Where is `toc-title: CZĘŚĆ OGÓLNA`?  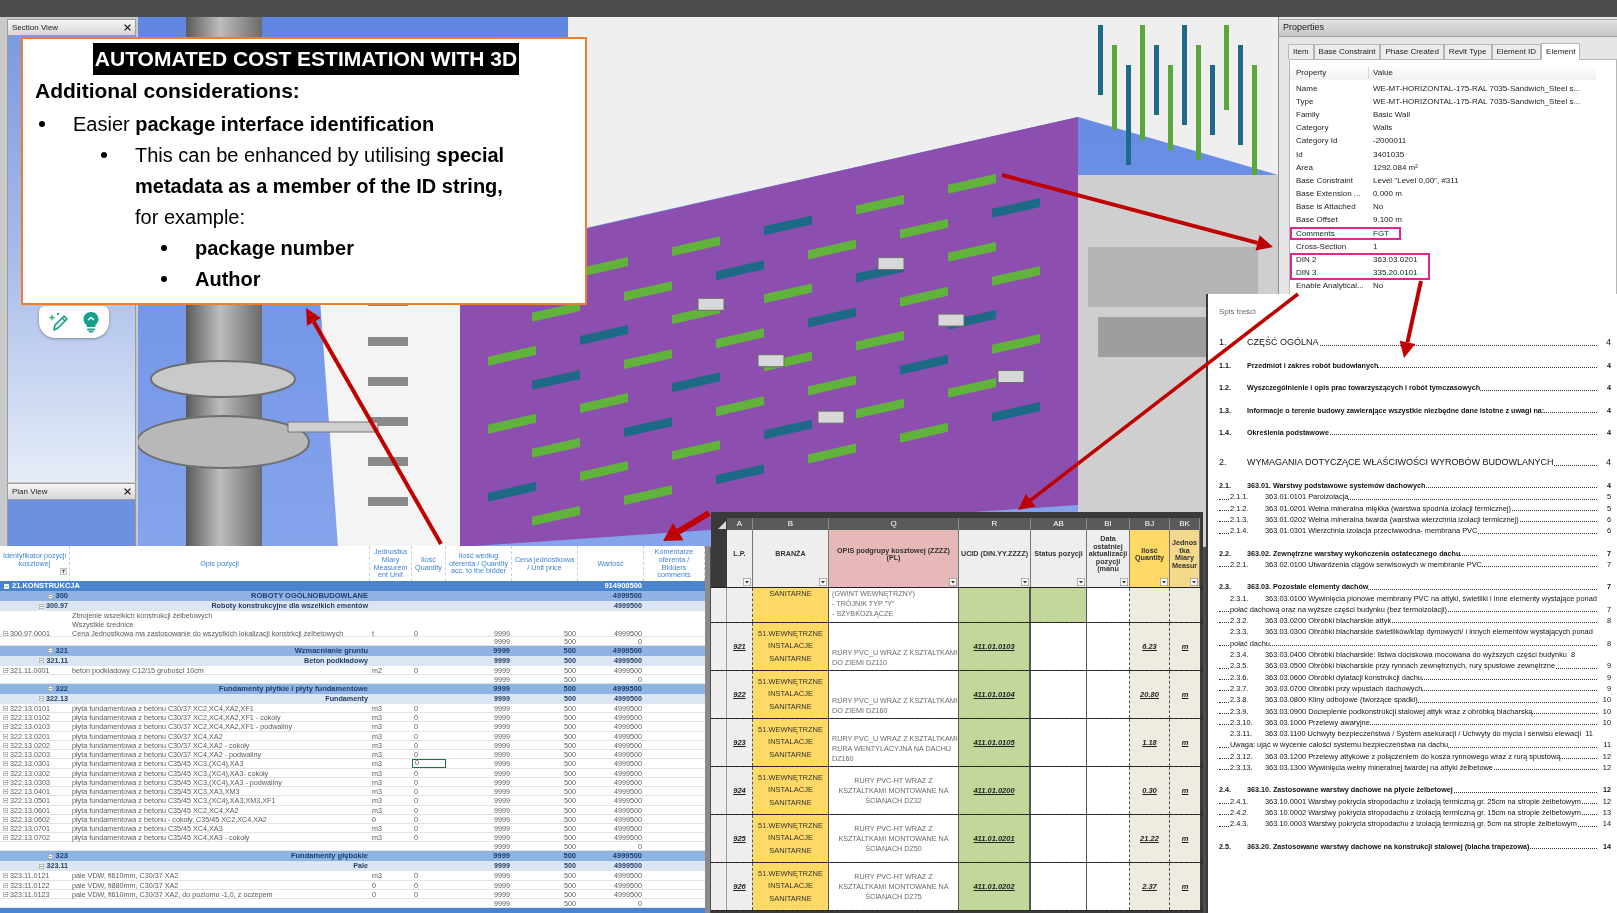
toc-title: CZĘŚĆ OGÓLNA is located at coordinates (1283, 342).